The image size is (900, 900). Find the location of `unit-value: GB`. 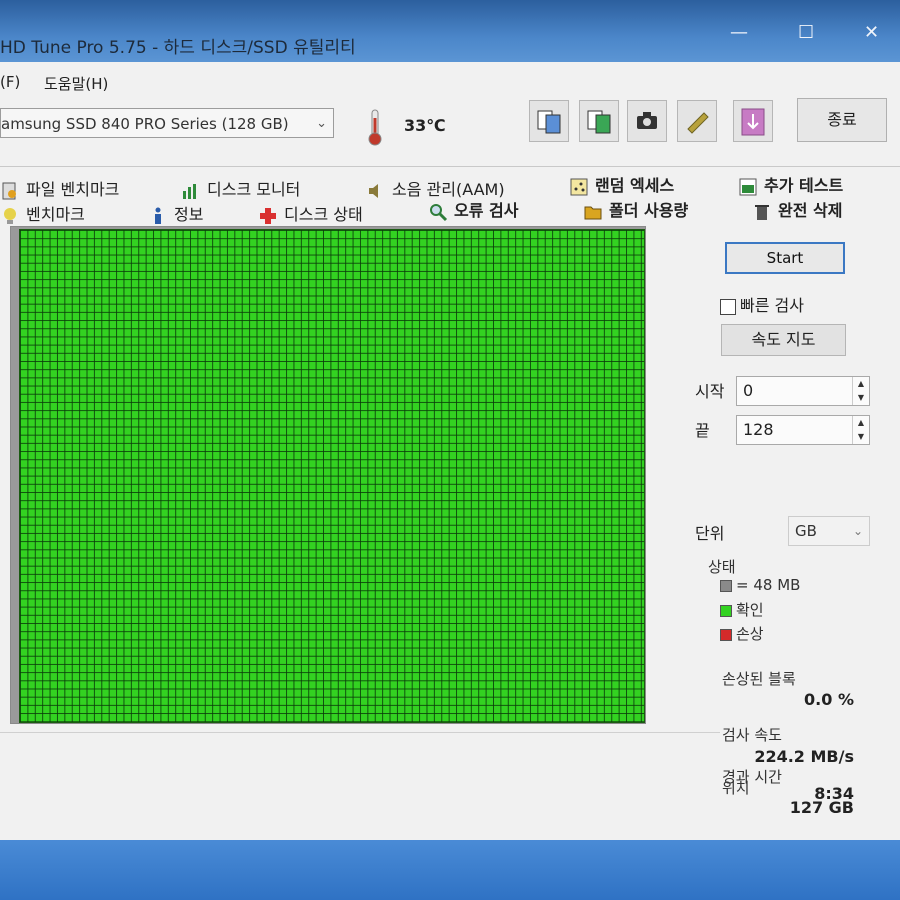

unit-value: GB is located at coordinates (806, 531).